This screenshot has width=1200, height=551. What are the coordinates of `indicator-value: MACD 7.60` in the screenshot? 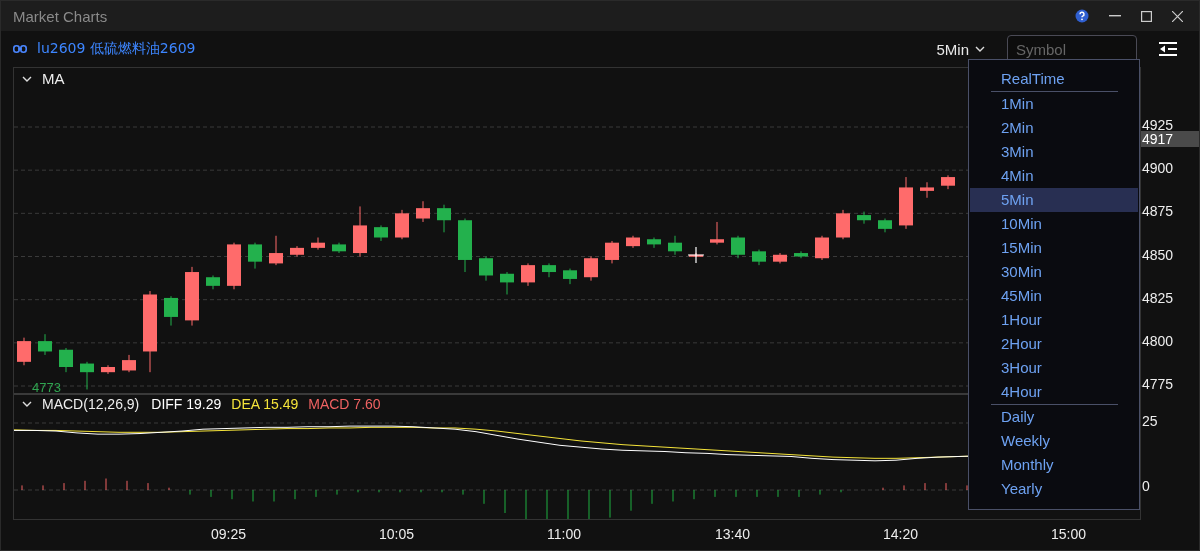 It's located at (344, 404).